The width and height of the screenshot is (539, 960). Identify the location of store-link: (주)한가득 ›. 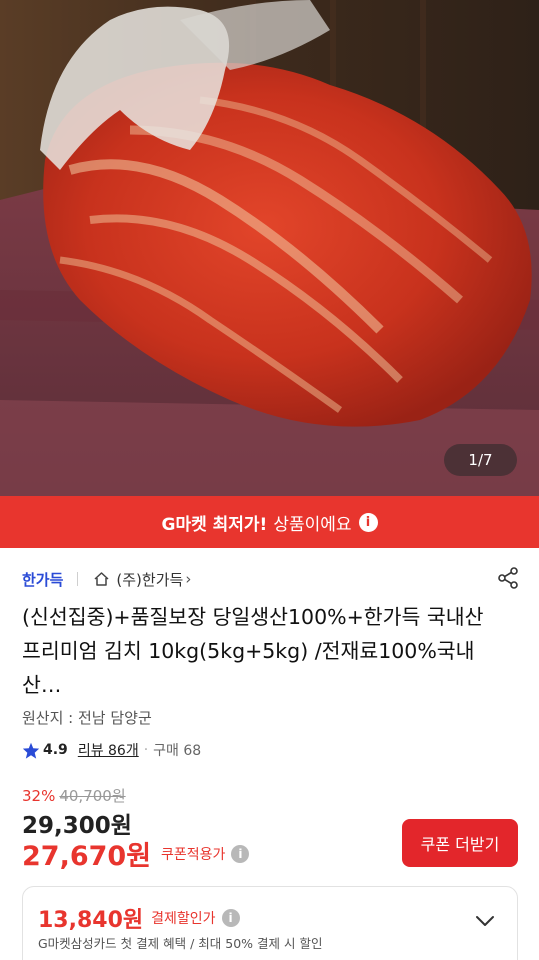
(142, 579).